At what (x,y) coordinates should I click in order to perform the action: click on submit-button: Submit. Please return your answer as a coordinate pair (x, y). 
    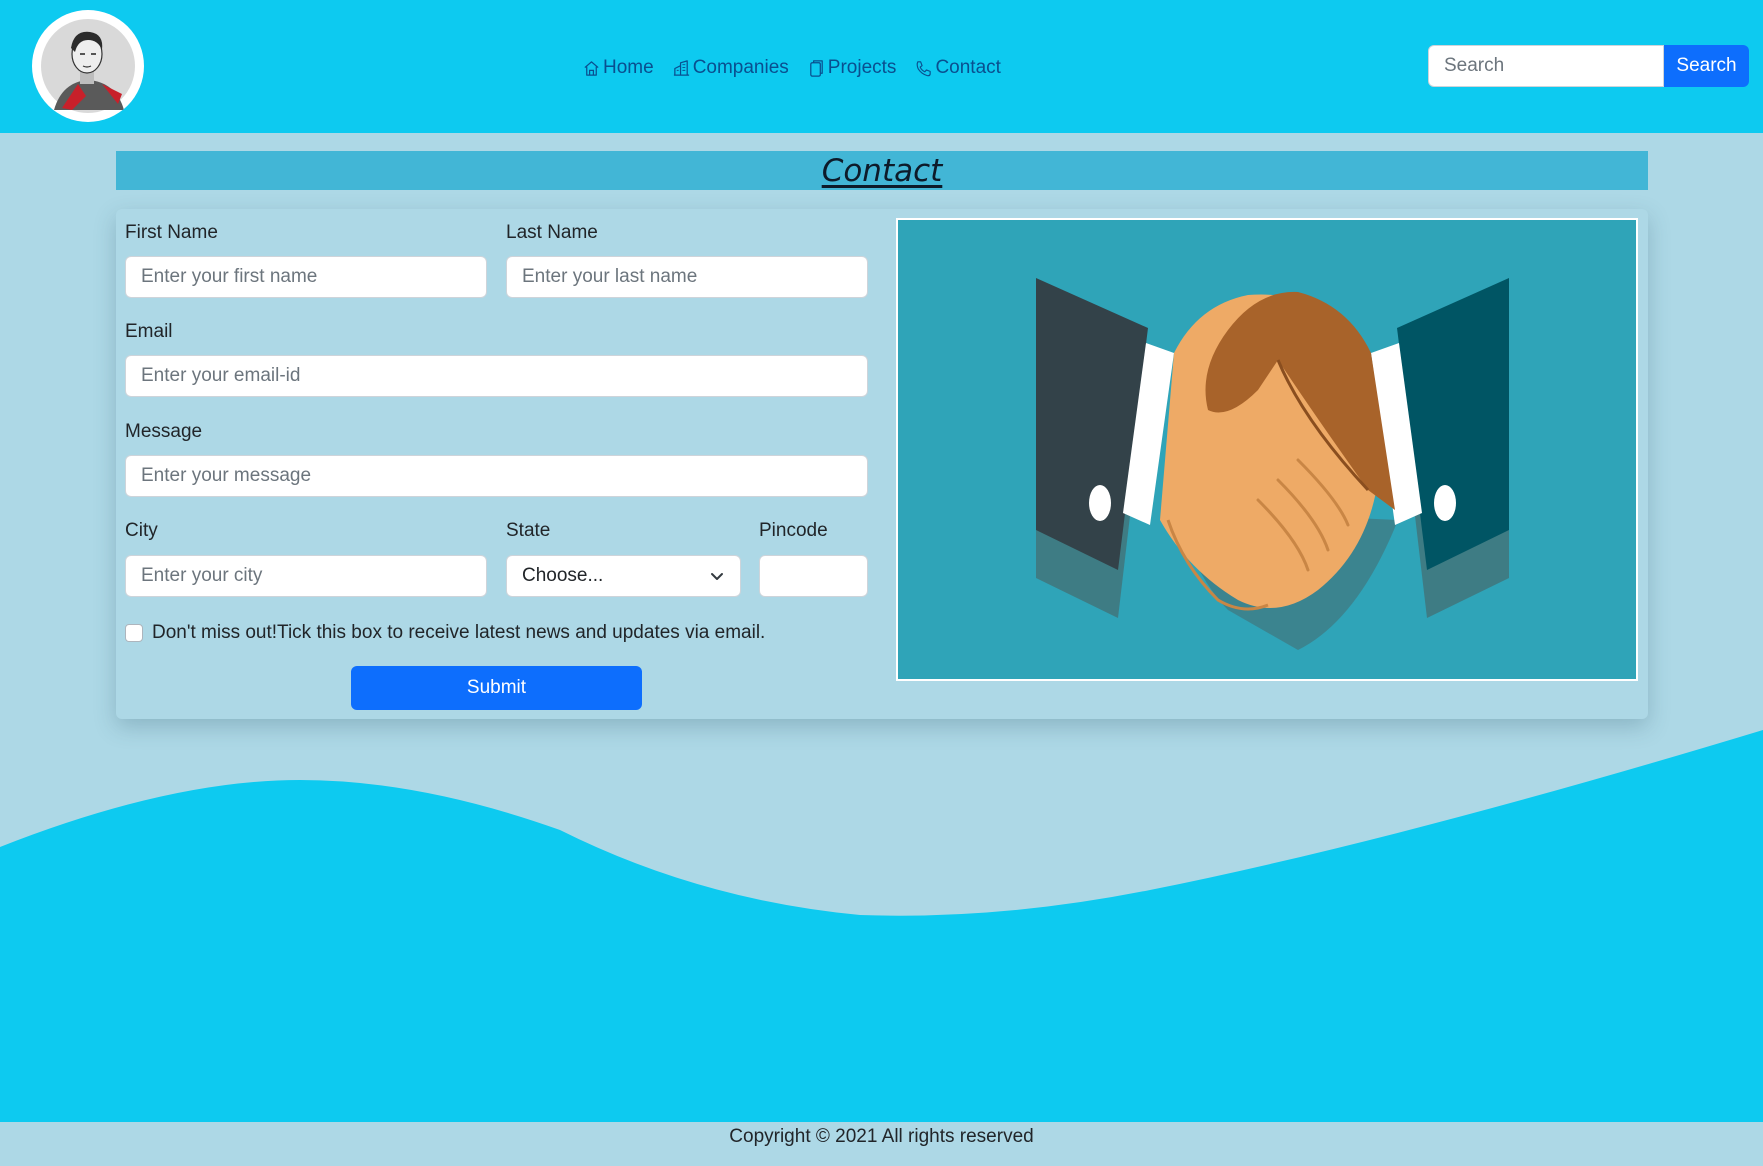
    Looking at the image, I should click on (496, 688).